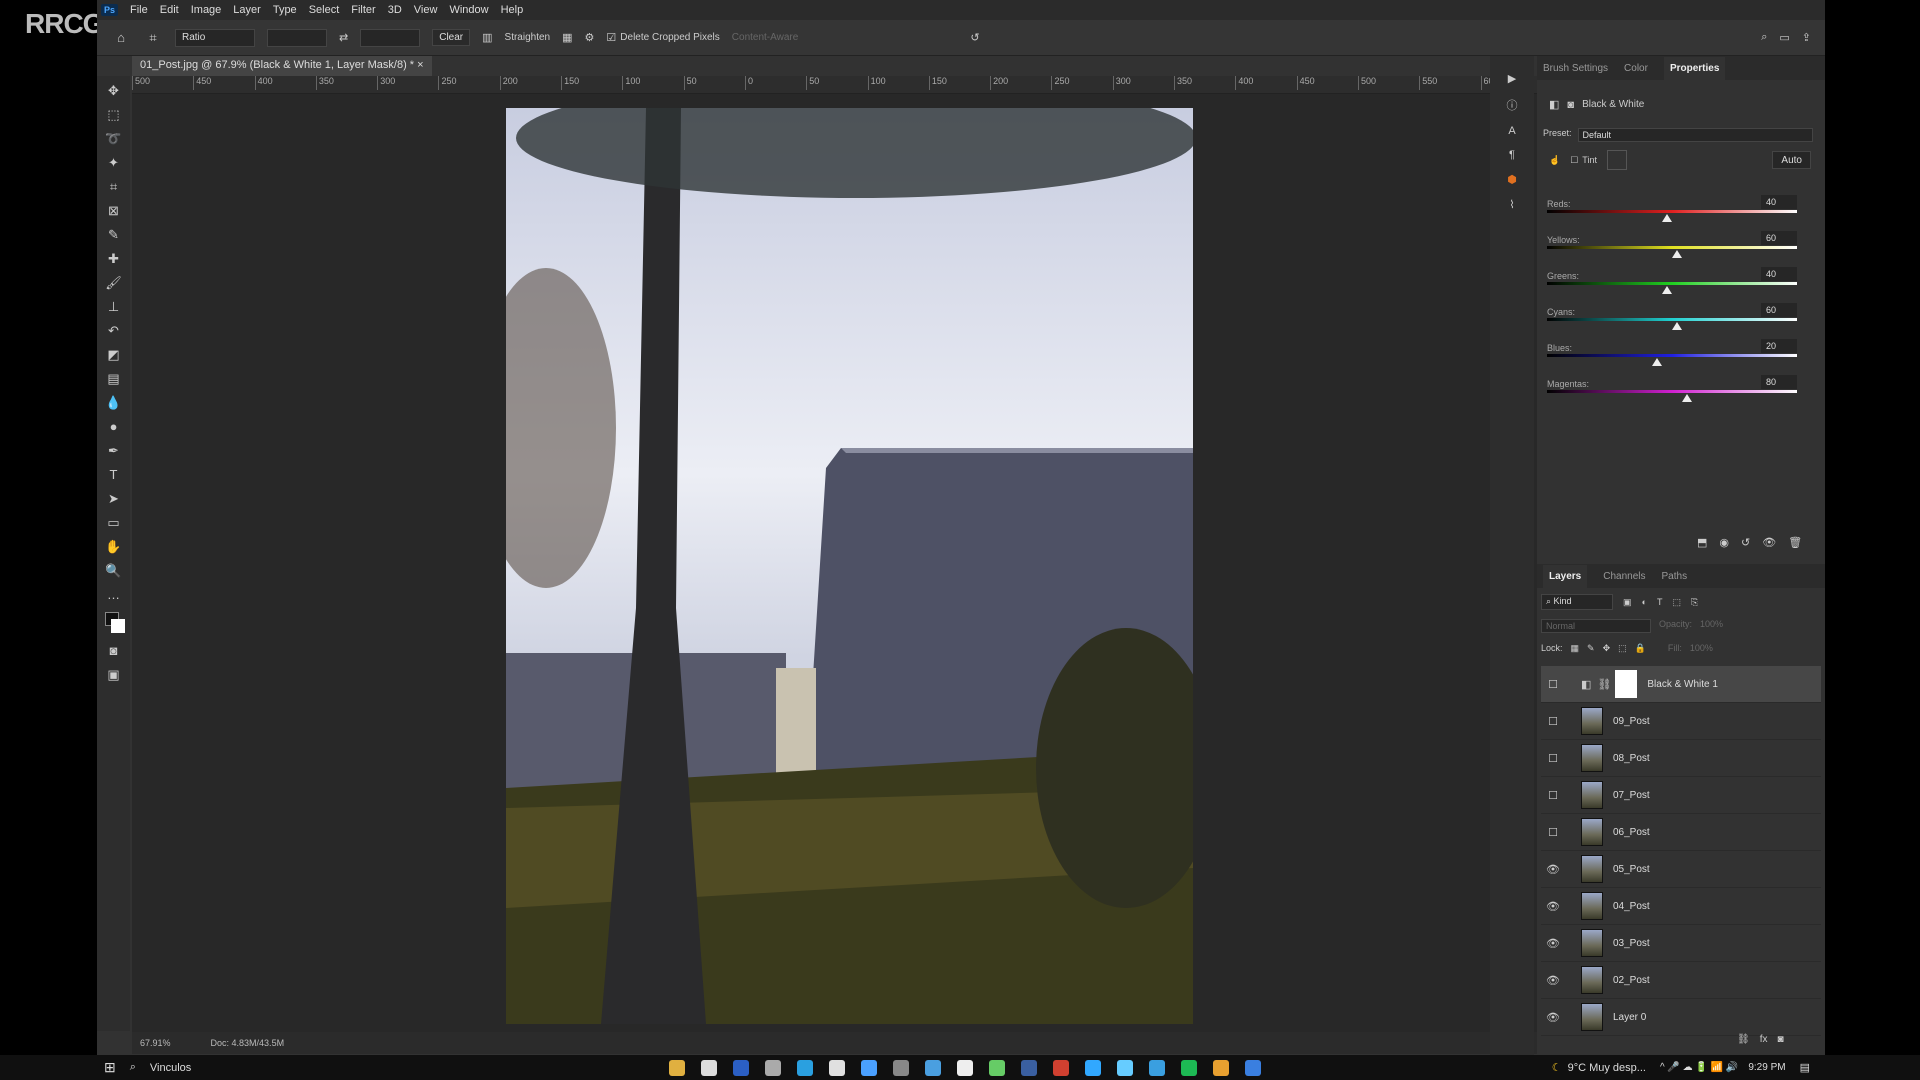  What do you see at coordinates (110, 1067) in the screenshot?
I see `windows-start-icon: ⊞` at bounding box center [110, 1067].